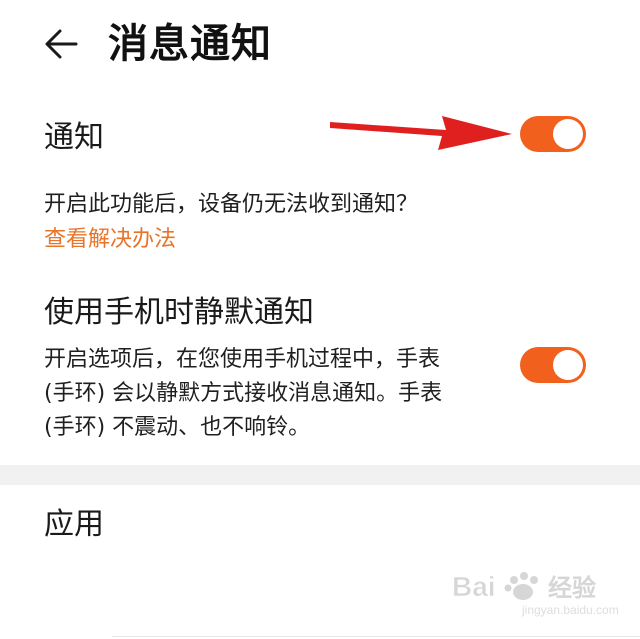  Describe the element at coordinates (243, 393) in the screenshot. I see `silent-desc-line: (手环) 会以静默方式接收消息通知。手表` at that location.